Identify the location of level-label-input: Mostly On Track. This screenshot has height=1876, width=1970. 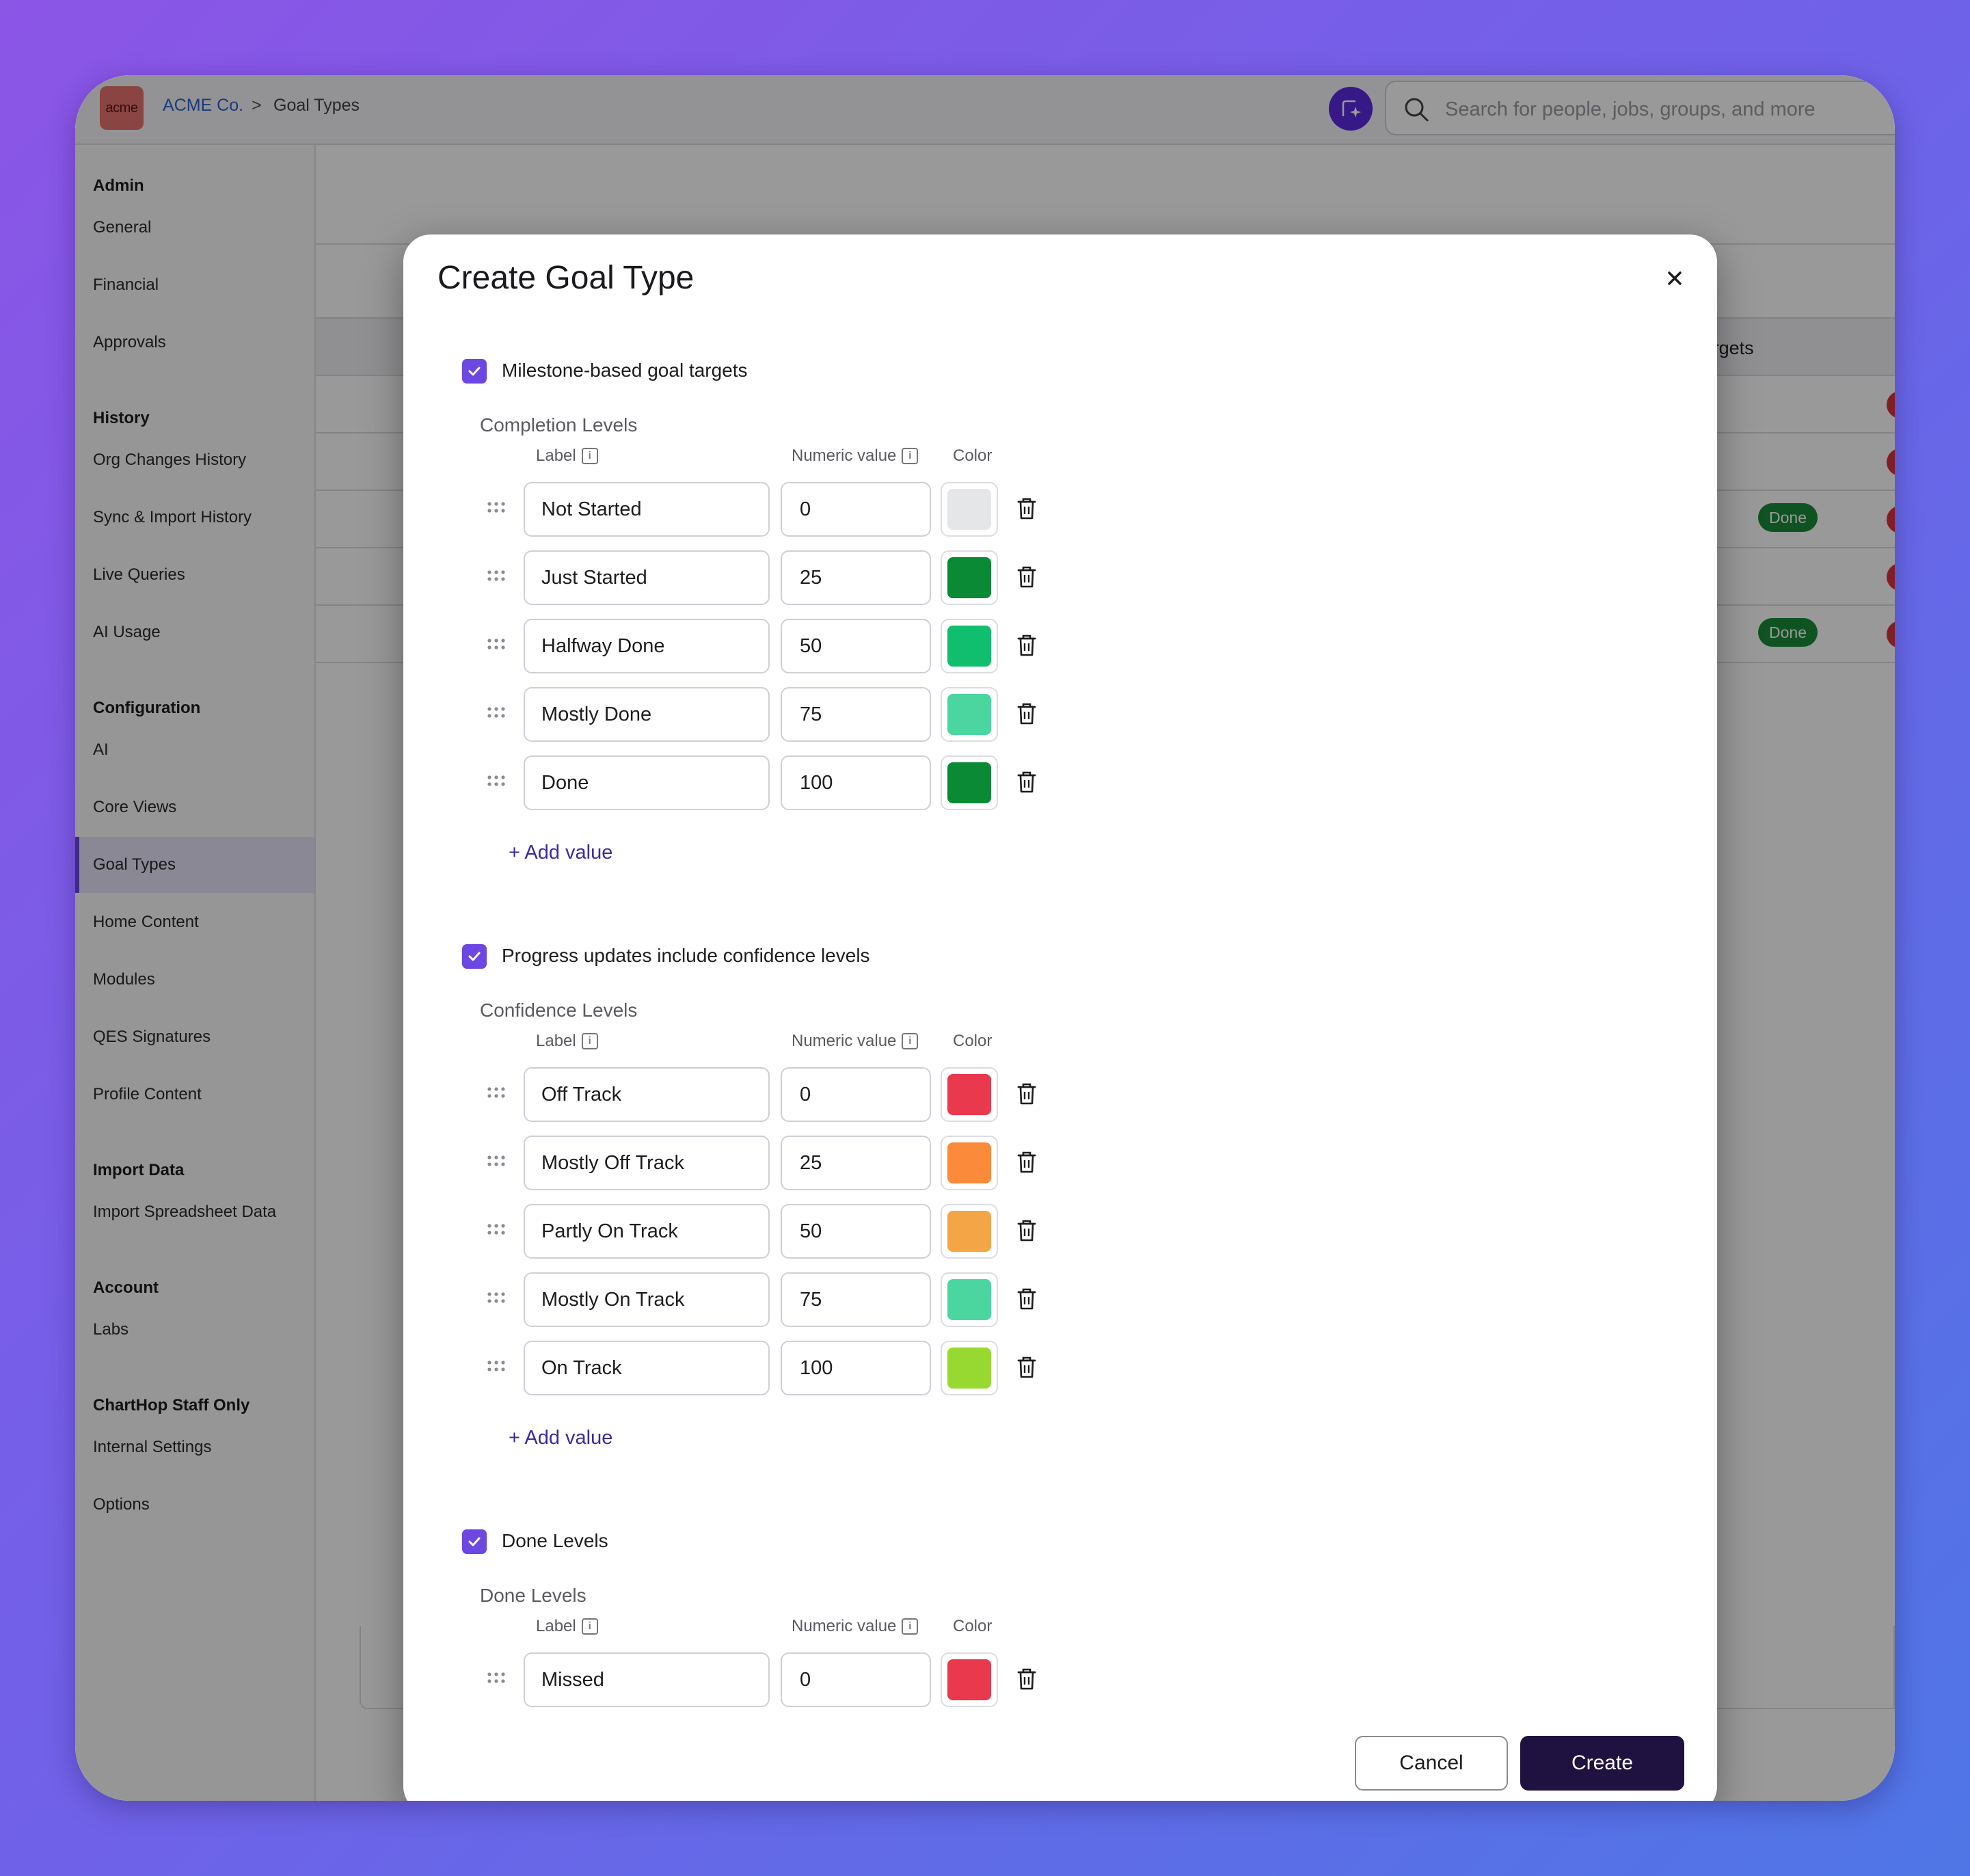
(647, 1299).